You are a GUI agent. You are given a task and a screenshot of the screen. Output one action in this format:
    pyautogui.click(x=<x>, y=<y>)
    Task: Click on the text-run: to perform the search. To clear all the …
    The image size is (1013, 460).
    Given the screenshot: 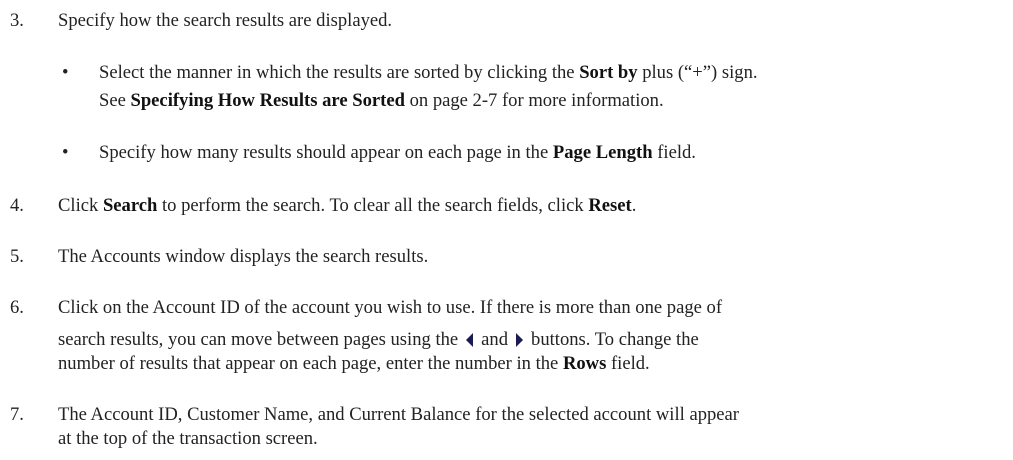 What is the action you would take?
    pyautogui.click(x=373, y=205)
    